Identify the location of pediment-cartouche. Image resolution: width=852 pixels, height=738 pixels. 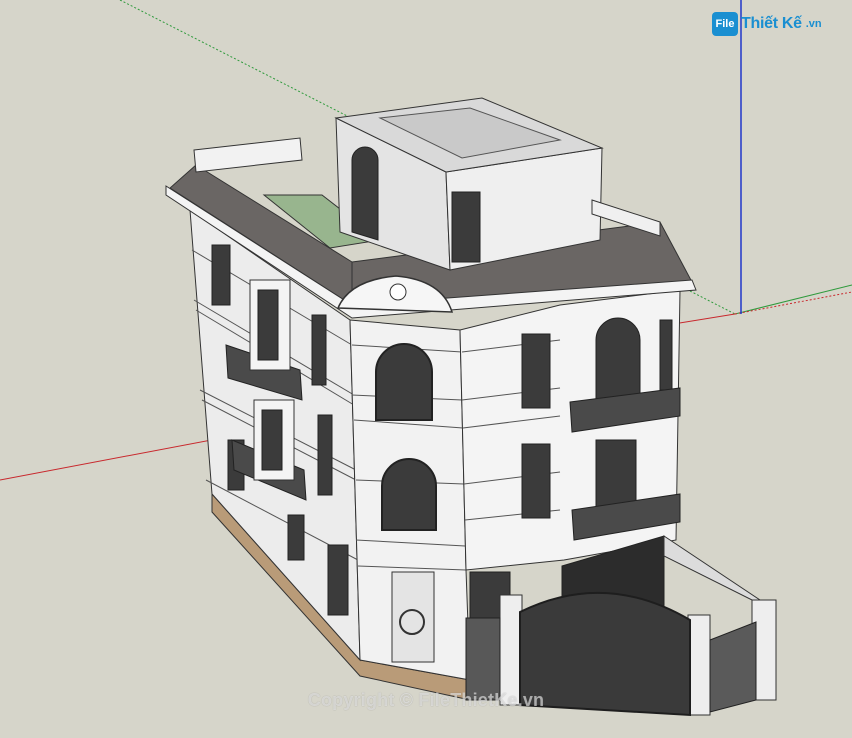
(398, 292).